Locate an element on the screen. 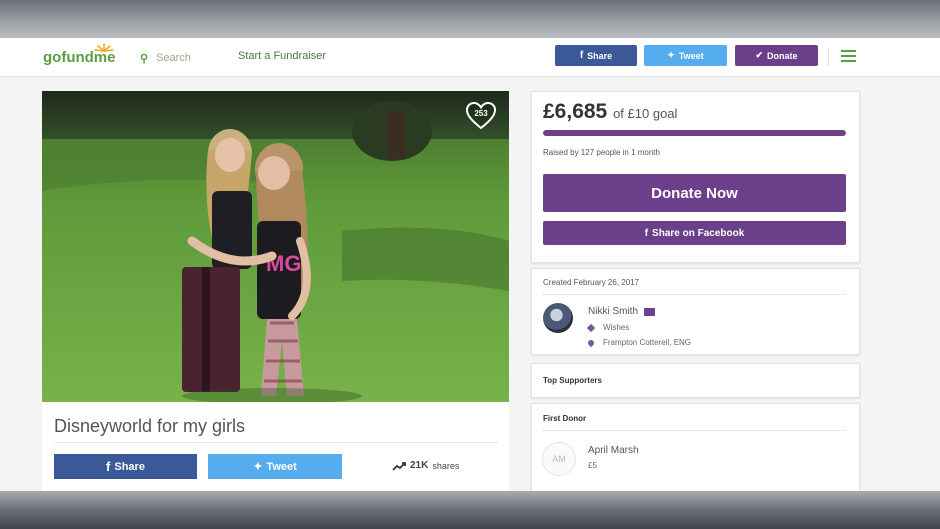 The image size is (940, 529). created-divider is located at coordinates (694, 294).